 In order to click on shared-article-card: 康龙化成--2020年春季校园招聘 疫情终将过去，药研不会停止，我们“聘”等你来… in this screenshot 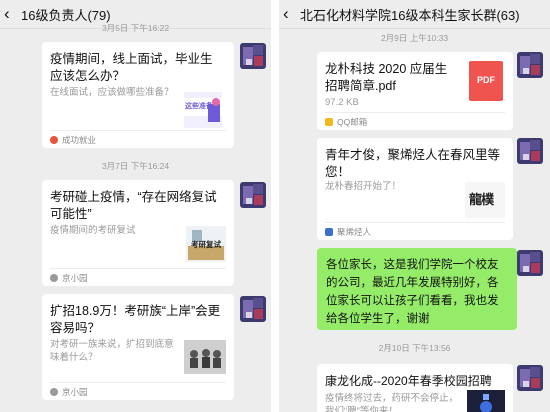, I will do `click(415, 388)`.